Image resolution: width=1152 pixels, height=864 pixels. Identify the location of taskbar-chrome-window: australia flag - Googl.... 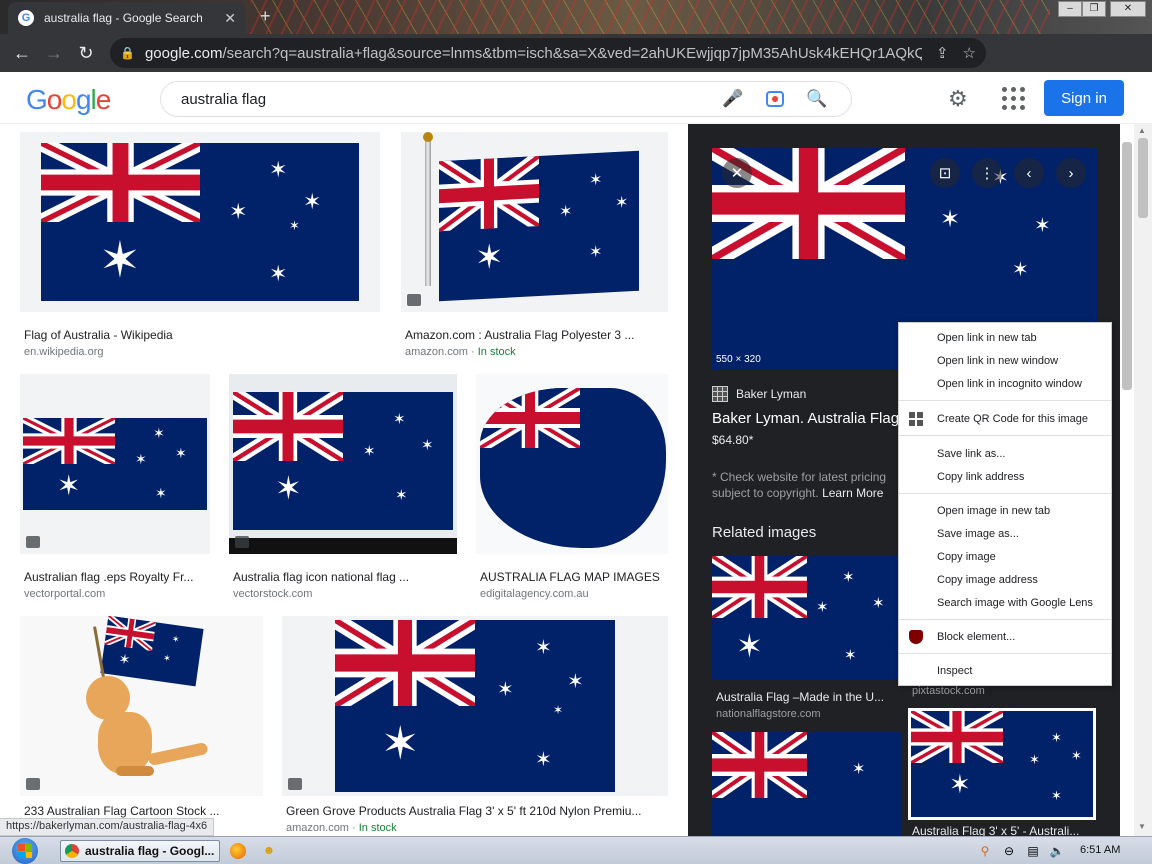
(140, 851).